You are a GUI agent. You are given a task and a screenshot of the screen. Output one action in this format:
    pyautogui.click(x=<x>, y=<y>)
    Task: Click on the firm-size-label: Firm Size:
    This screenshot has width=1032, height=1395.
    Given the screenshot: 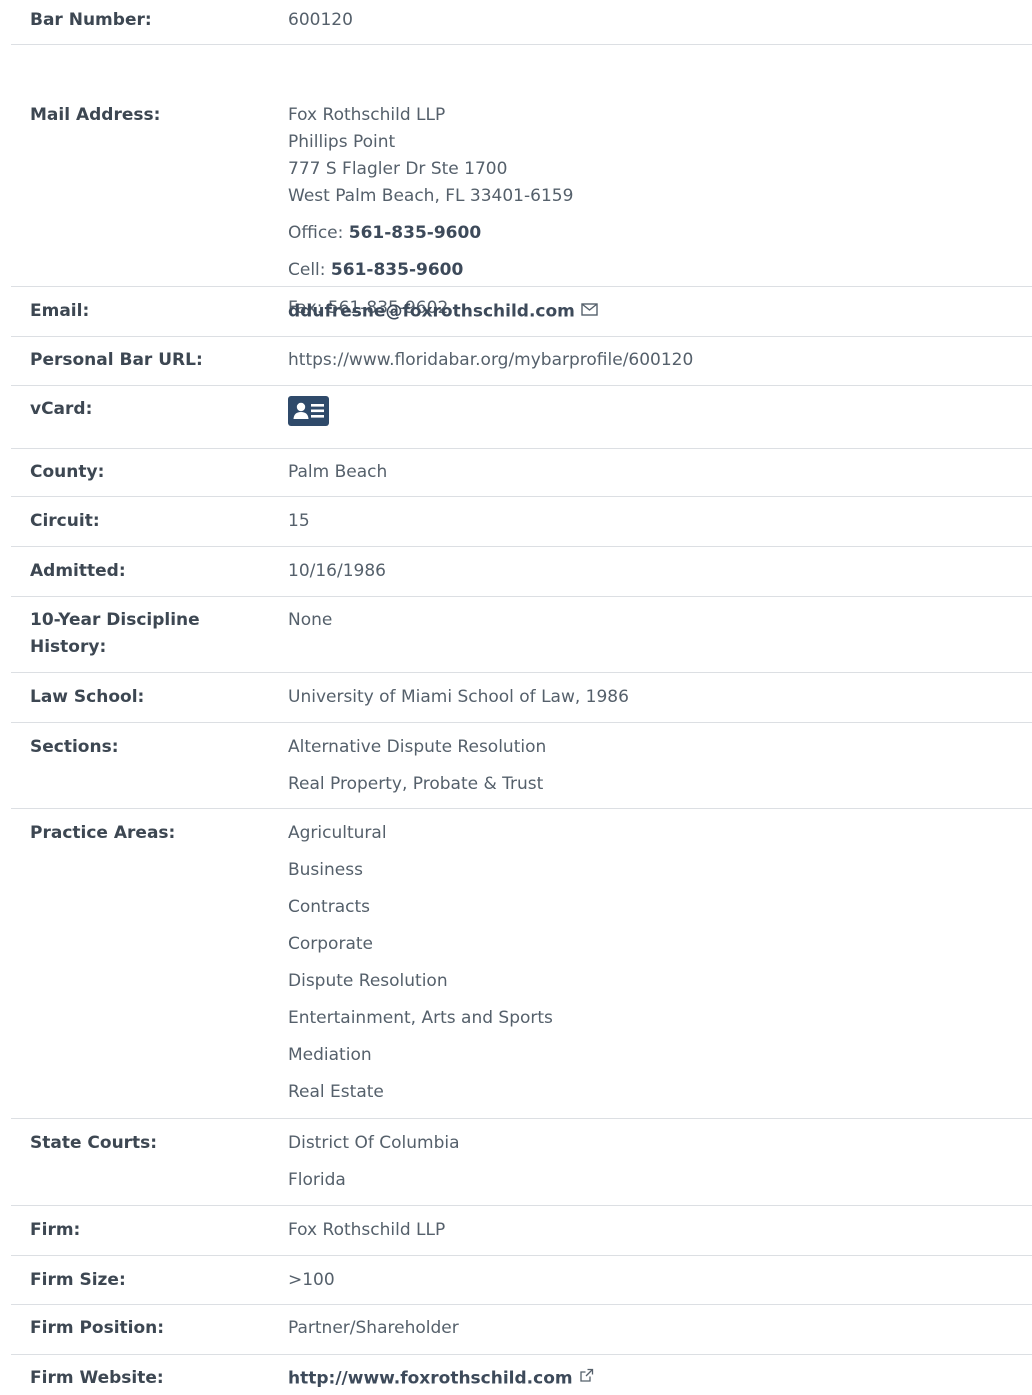 What is the action you would take?
    pyautogui.click(x=78, y=1280)
    